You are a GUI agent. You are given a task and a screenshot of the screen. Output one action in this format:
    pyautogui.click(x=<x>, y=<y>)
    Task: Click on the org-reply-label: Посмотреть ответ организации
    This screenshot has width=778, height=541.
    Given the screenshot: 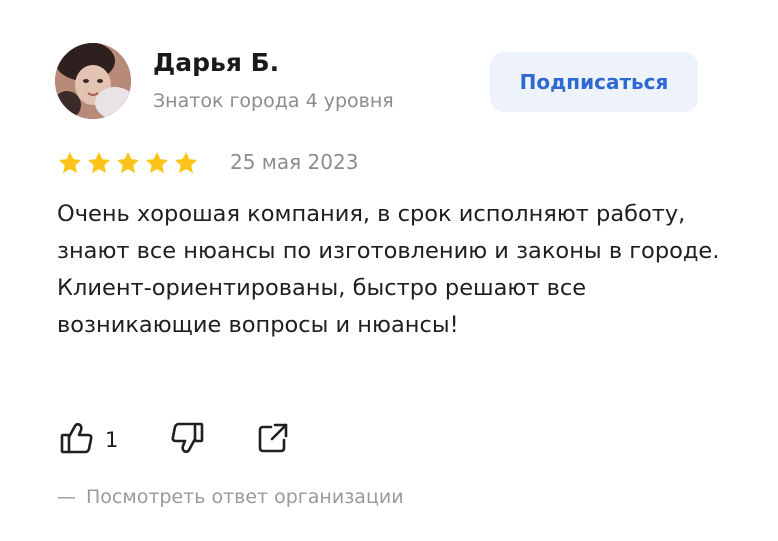 What is the action you would take?
    pyautogui.click(x=245, y=497)
    